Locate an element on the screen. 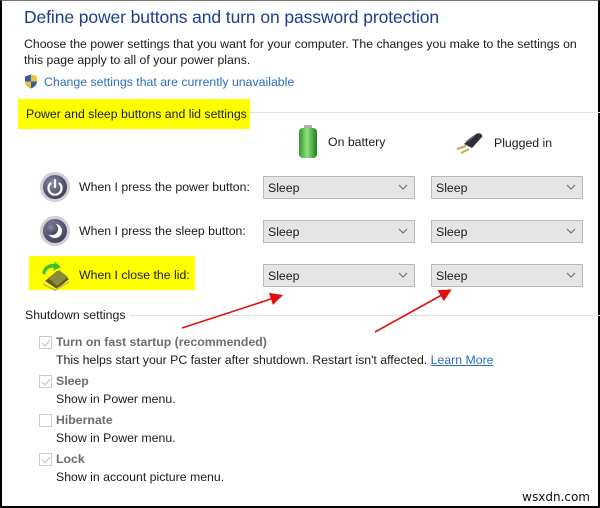  sleep-button-on-battery-select: Sleep is located at coordinates (339, 231).